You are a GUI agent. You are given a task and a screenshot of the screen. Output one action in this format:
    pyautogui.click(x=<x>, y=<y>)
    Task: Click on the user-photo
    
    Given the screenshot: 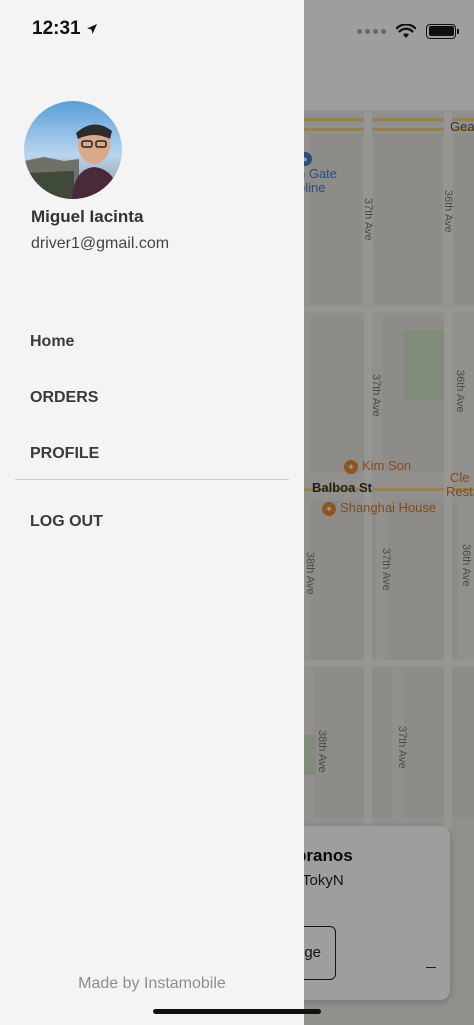 What is the action you would take?
    pyautogui.click(x=73, y=150)
    